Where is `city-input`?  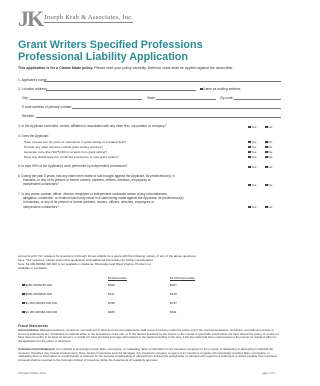 city-input is located at coordinates (86, 99).